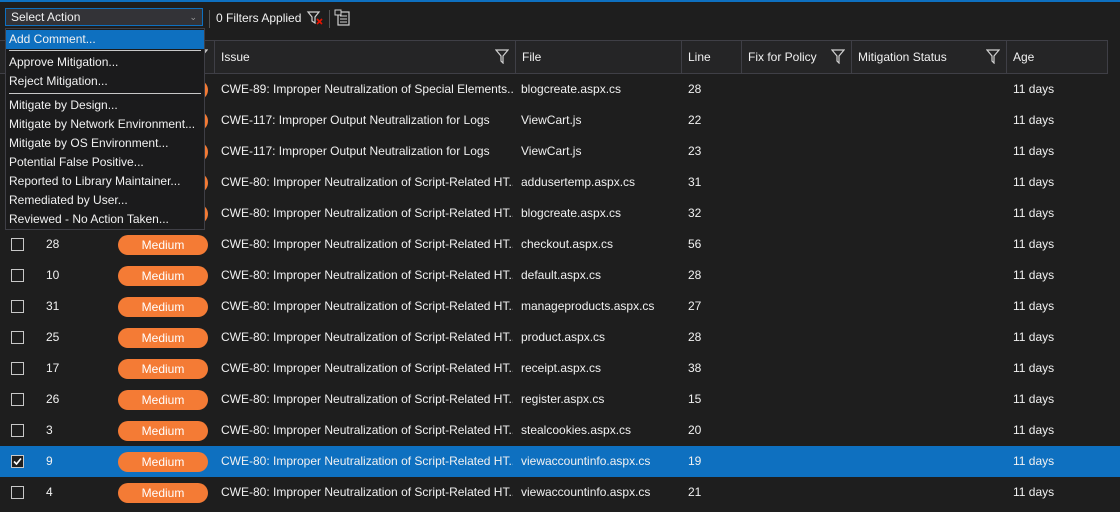 The image size is (1120, 512). Describe the element at coordinates (532, 57) in the screenshot. I see `header-file-label: File` at that location.